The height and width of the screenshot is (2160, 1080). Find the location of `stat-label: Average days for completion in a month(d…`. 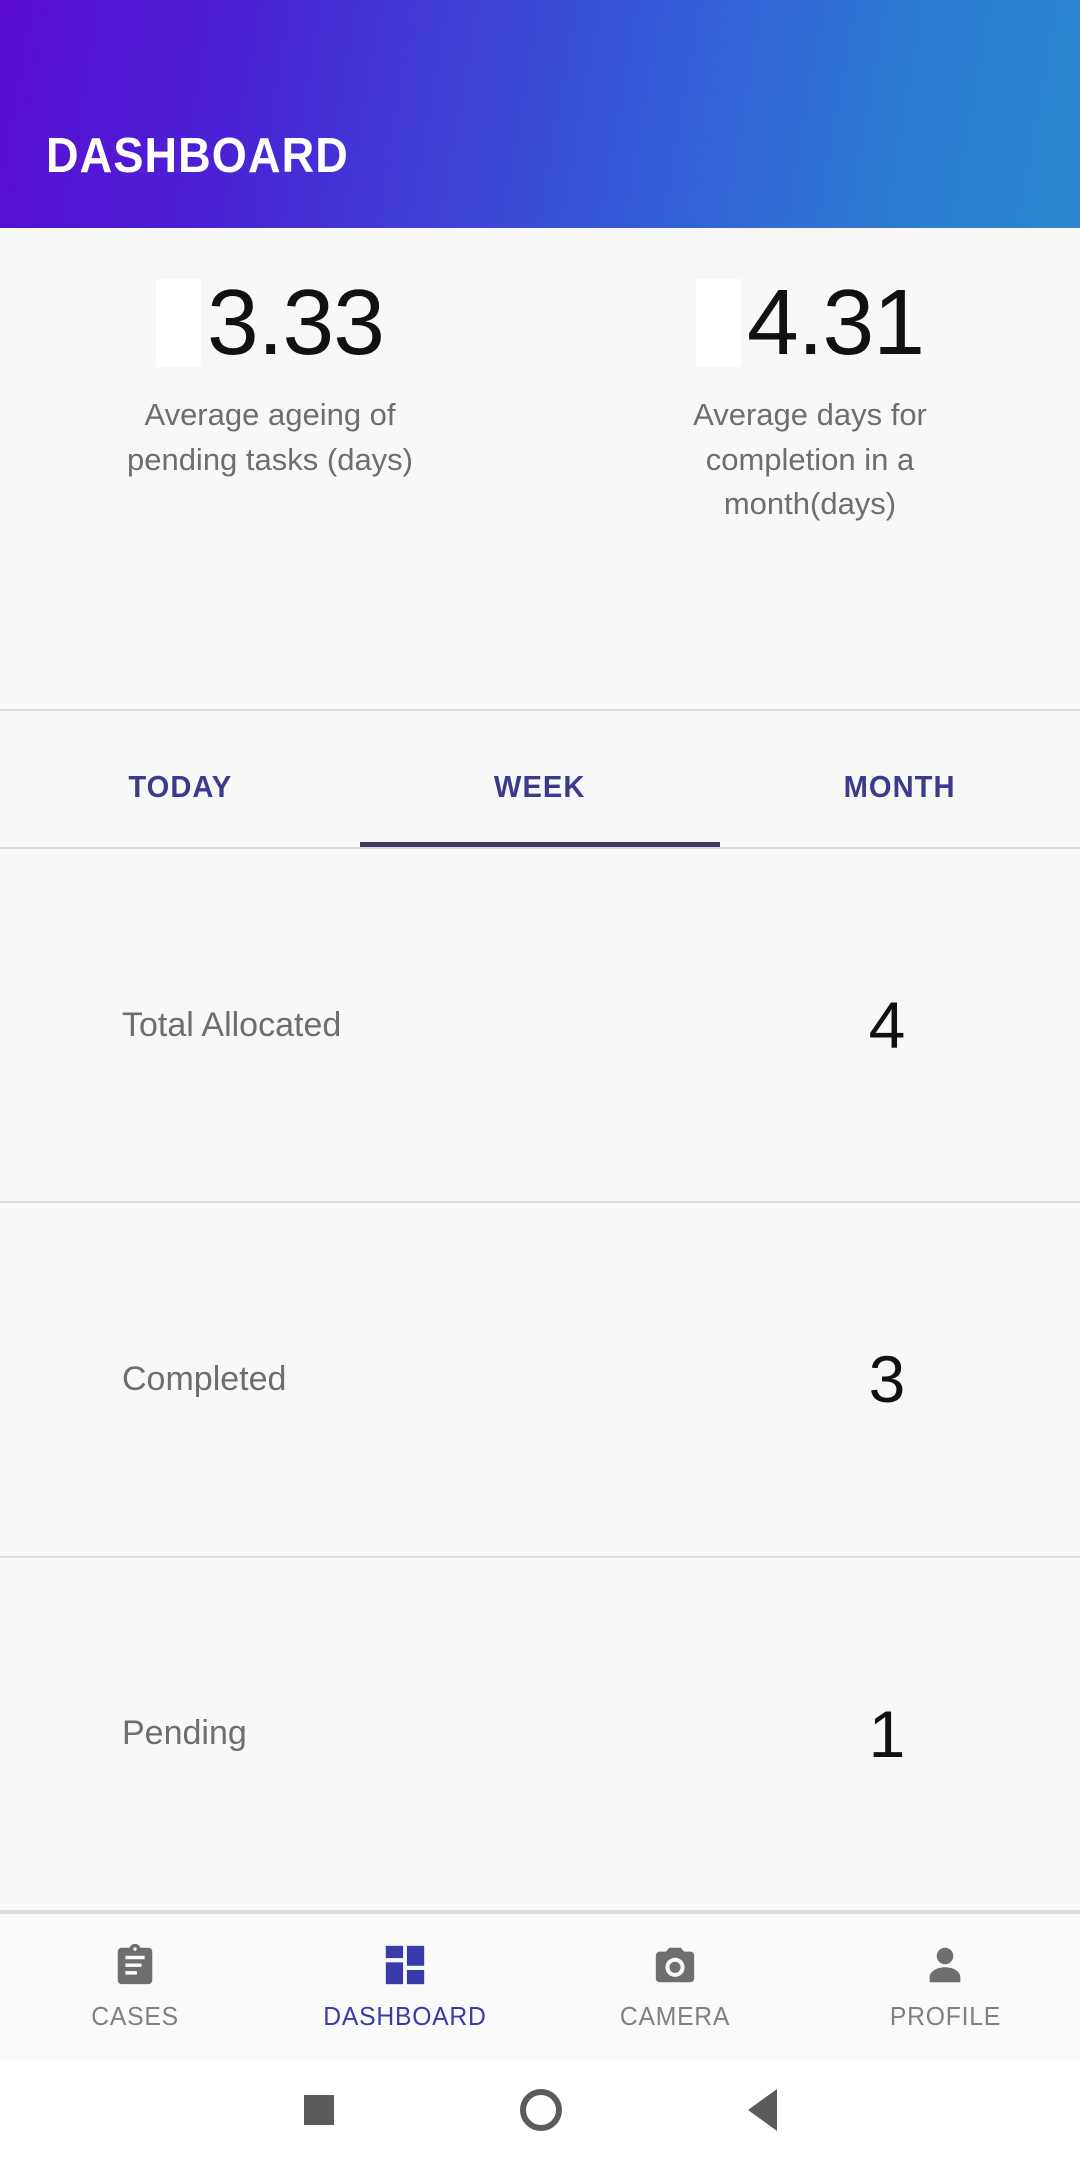

stat-label: Average days for completion in a month(d… is located at coordinates (810, 459).